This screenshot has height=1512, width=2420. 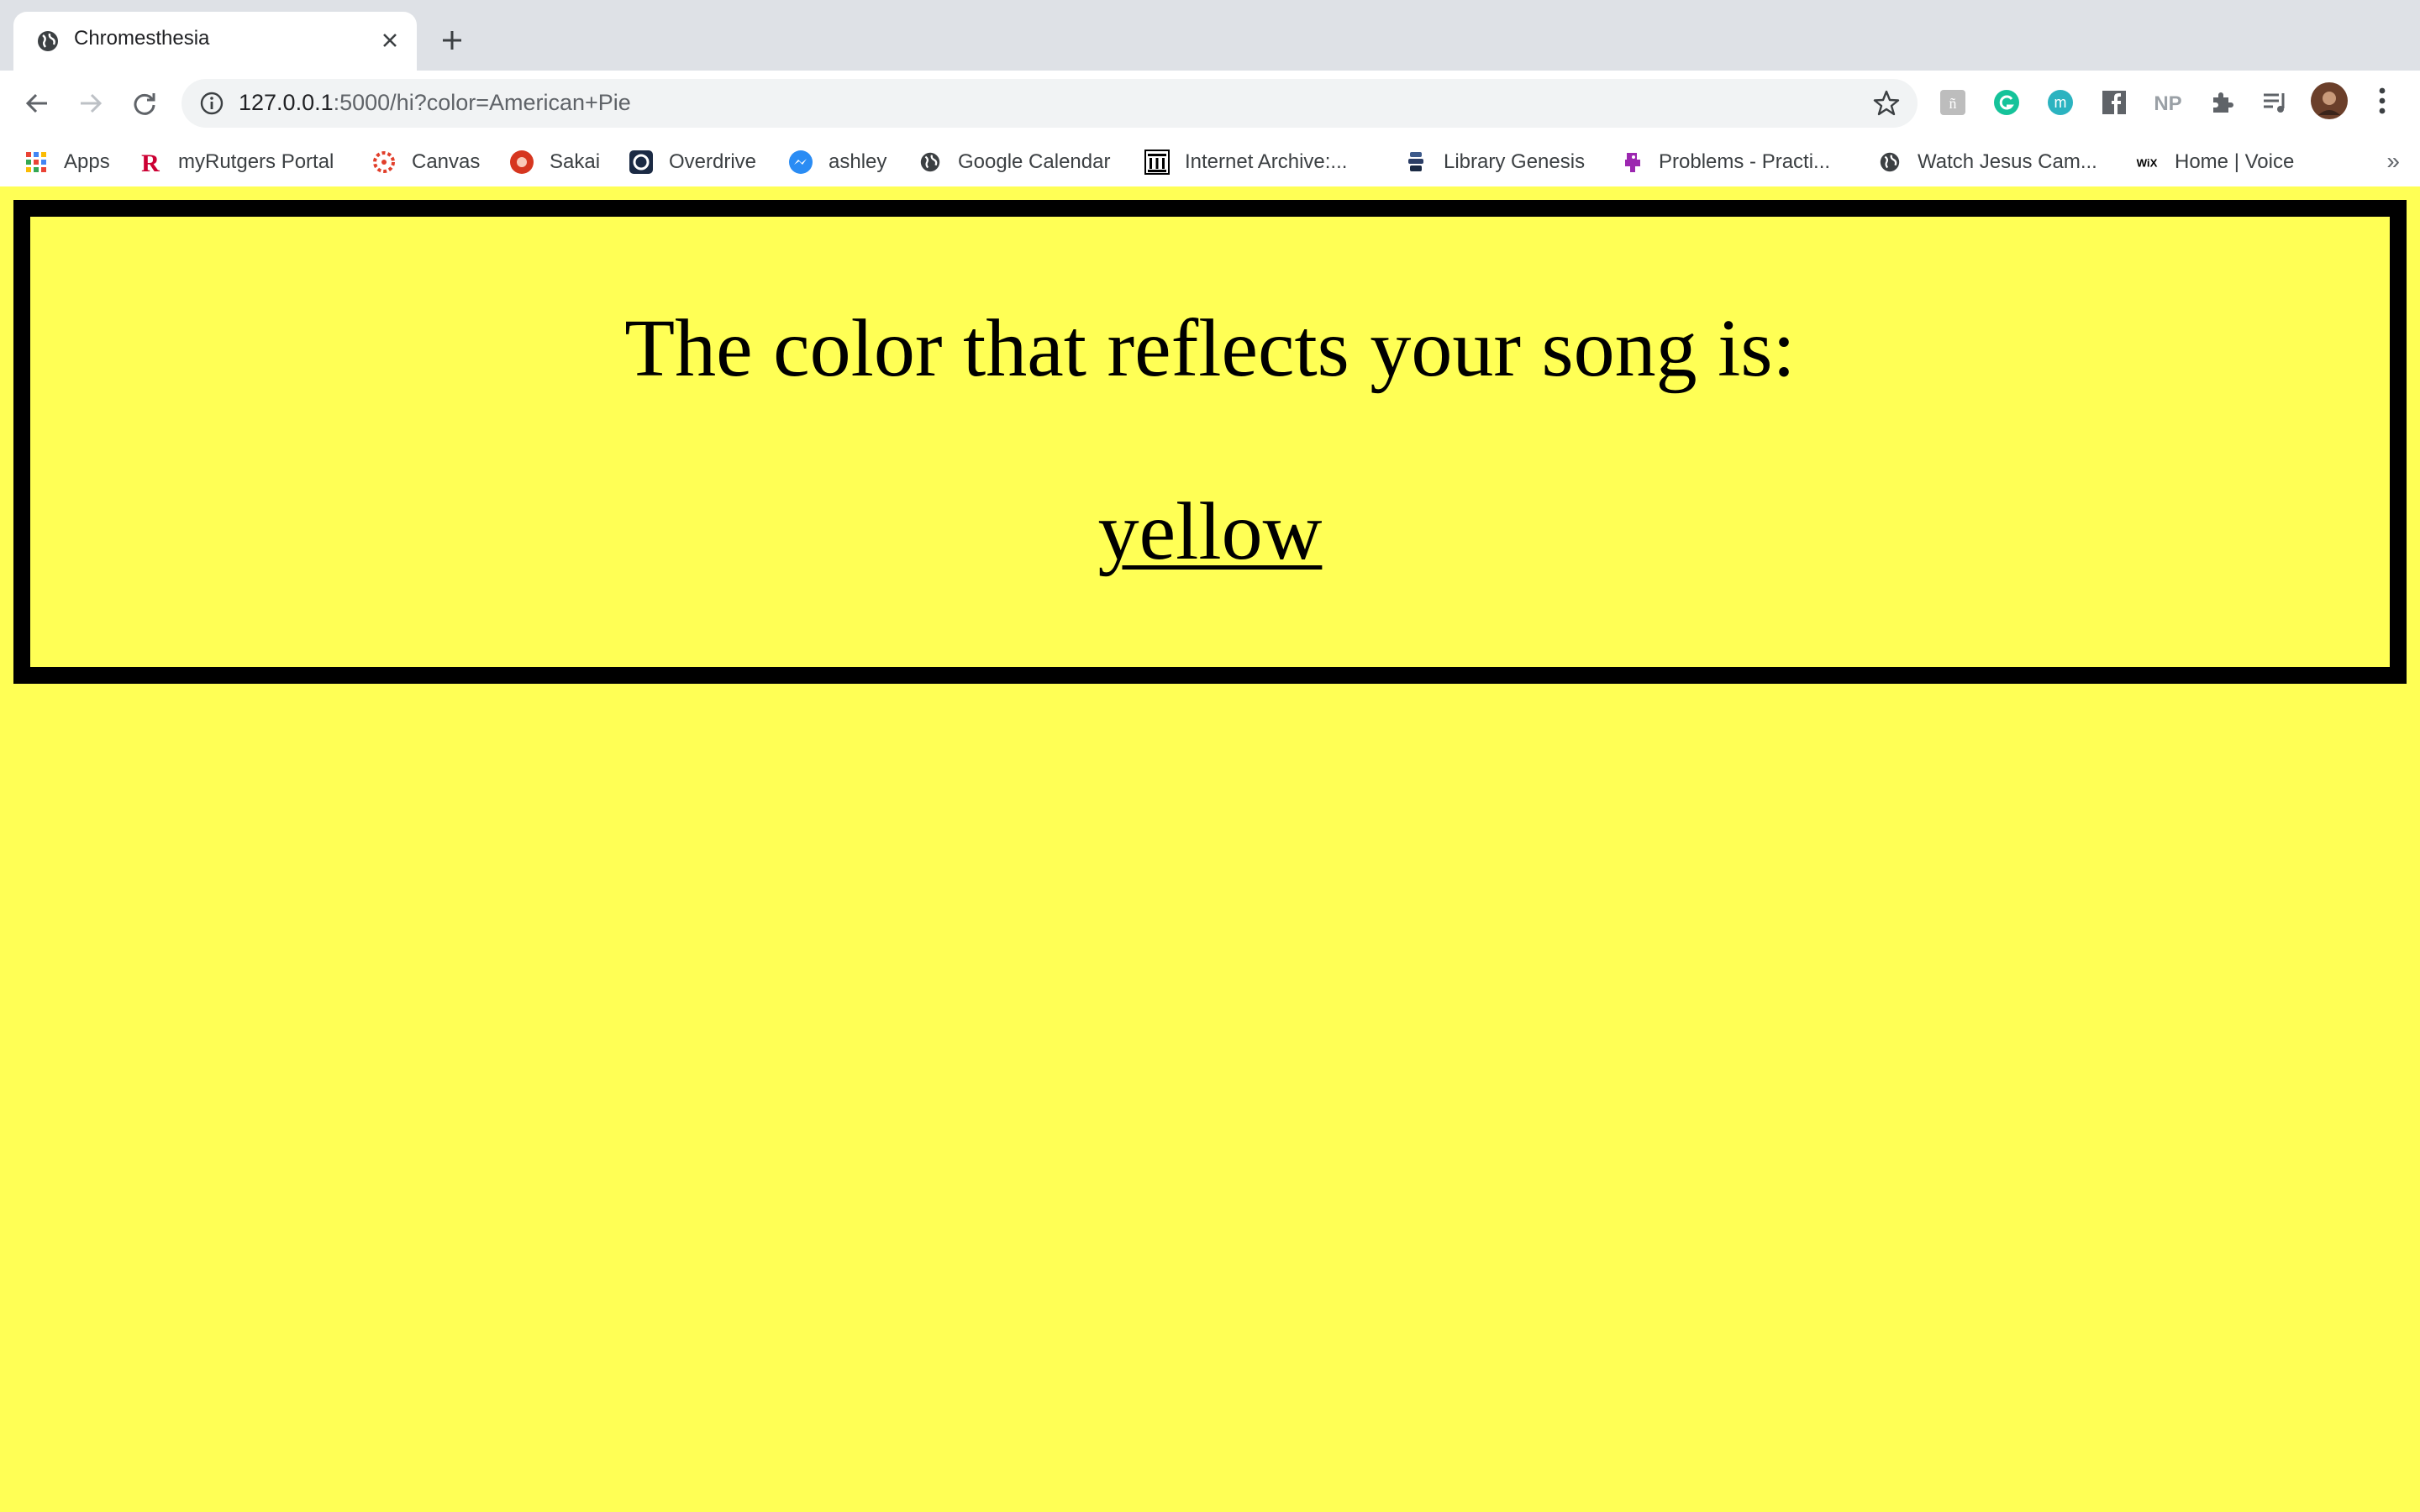 What do you see at coordinates (1014, 162) in the screenshot?
I see `bookmark-google-calendar: Google Calendar` at bounding box center [1014, 162].